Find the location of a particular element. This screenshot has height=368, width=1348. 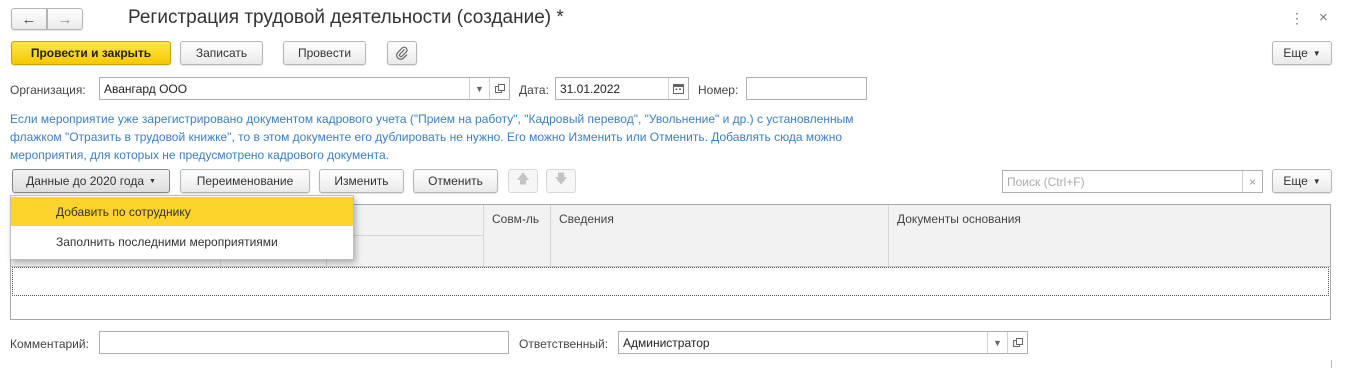

org-label: Организация: is located at coordinates (48, 90).